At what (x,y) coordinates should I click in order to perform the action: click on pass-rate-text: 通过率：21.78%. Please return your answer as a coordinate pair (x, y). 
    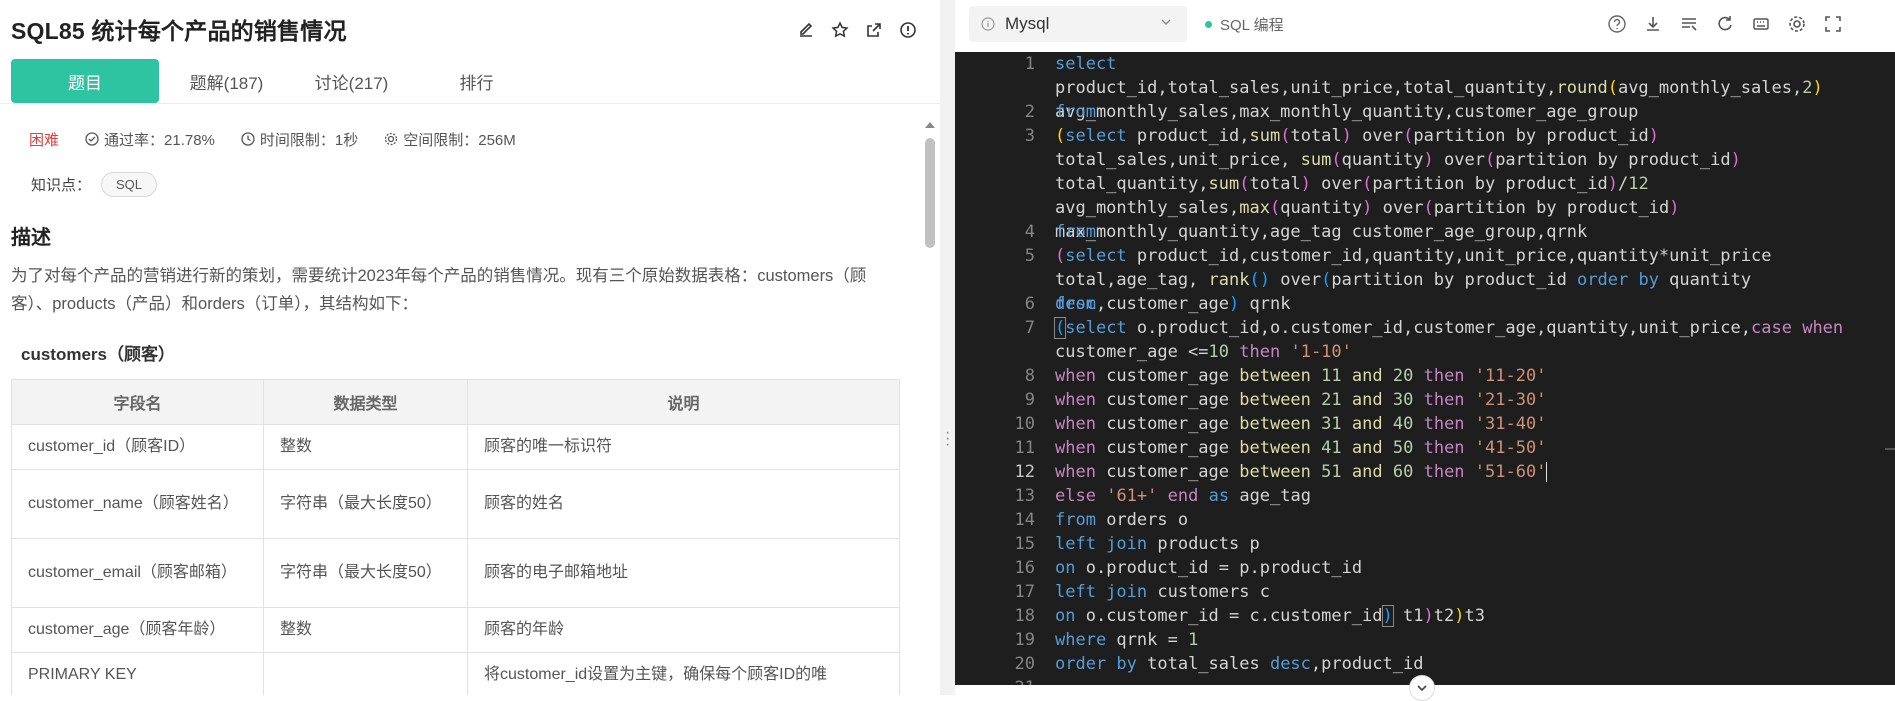
    Looking at the image, I should click on (159, 140).